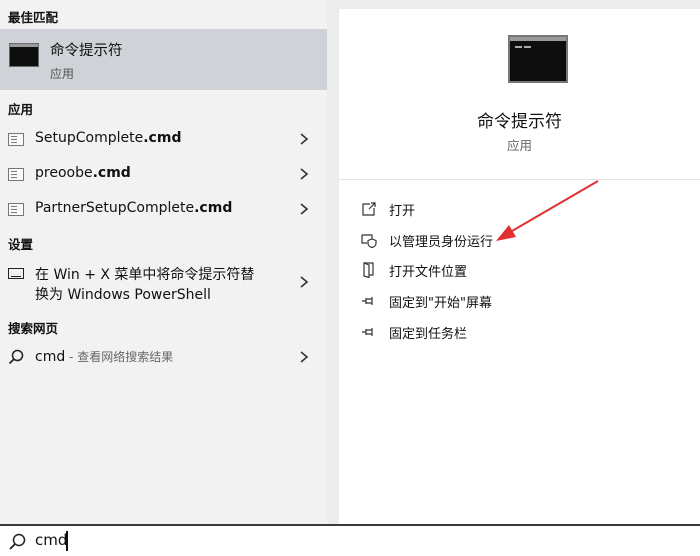  What do you see at coordinates (519, 270) in the screenshot?
I see `action-open-file-location: 打开文件位置` at bounding box center [519, 270].